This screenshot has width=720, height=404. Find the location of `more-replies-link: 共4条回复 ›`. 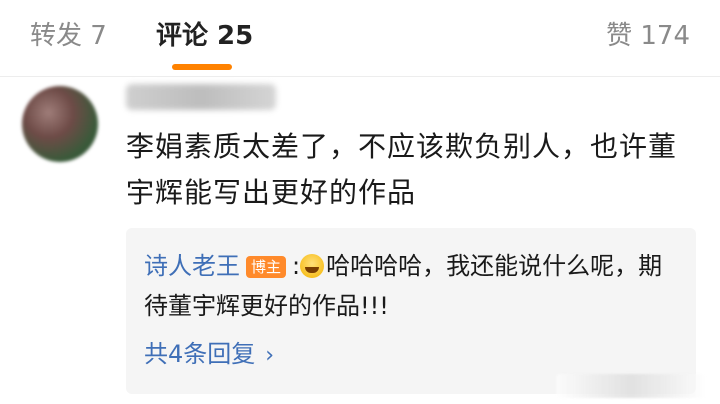

more-replies-link: 共4条回复 › is located at coordinates (209, 355).